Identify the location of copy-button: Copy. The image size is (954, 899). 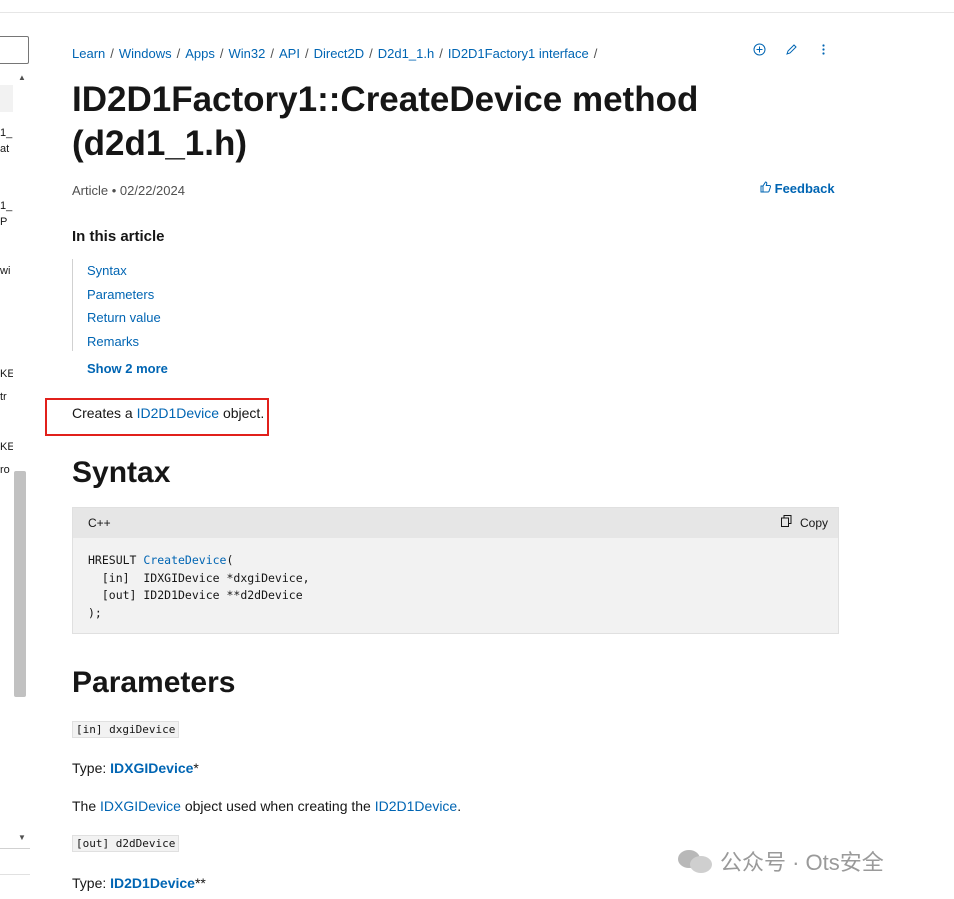
(804, 522).